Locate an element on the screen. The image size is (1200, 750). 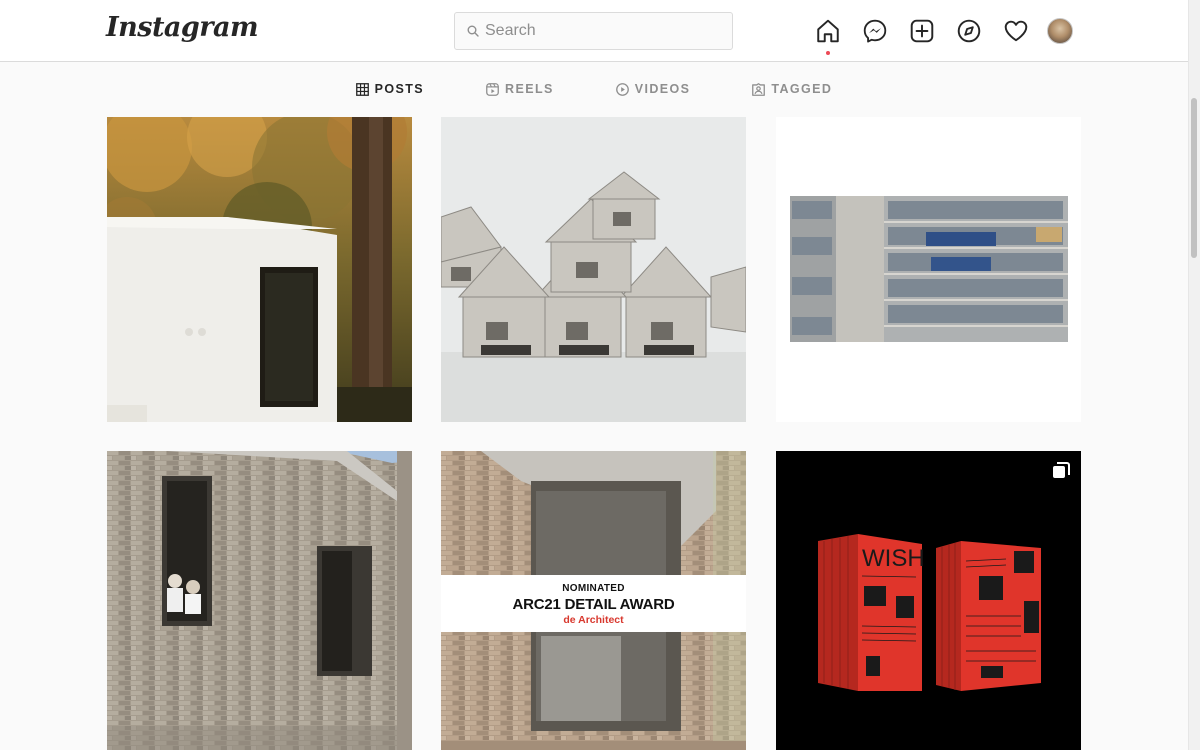
search-input is located at coordinates (595, 31).